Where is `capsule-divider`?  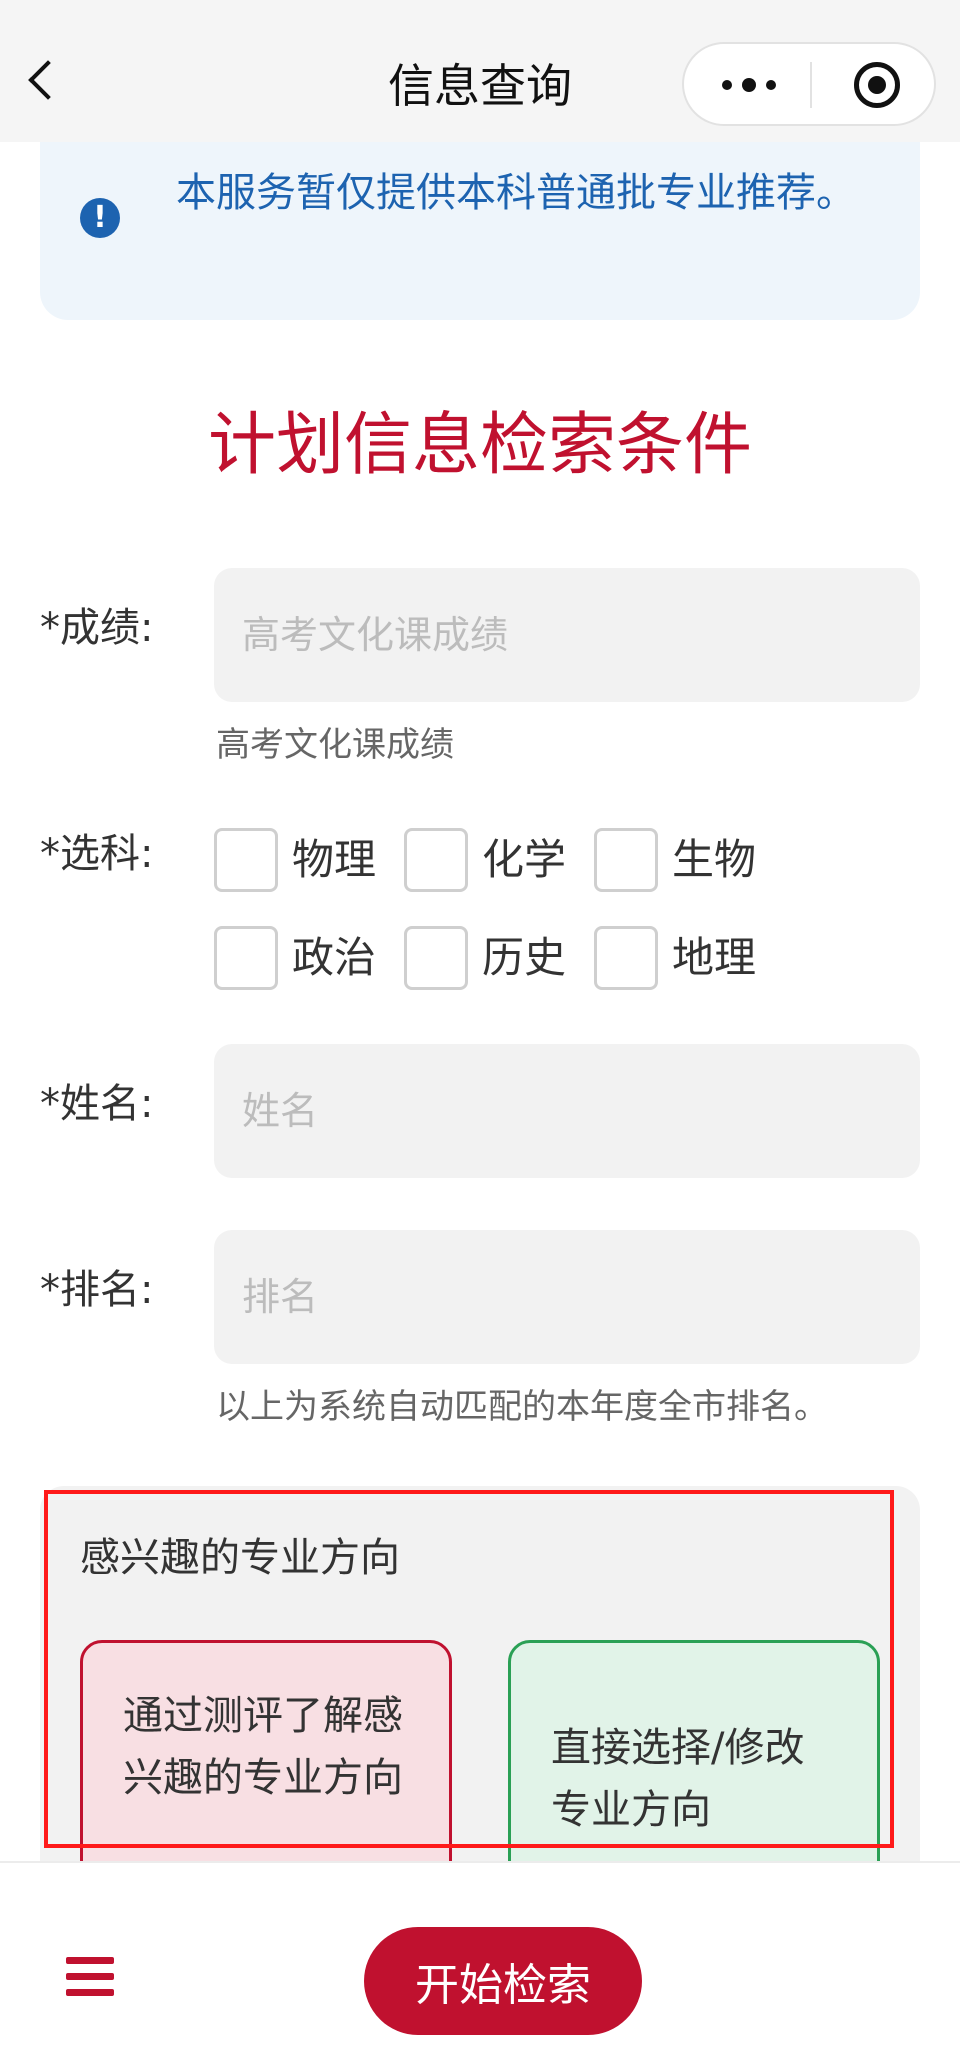
capsule-divider is located at coordinates (811, 85).